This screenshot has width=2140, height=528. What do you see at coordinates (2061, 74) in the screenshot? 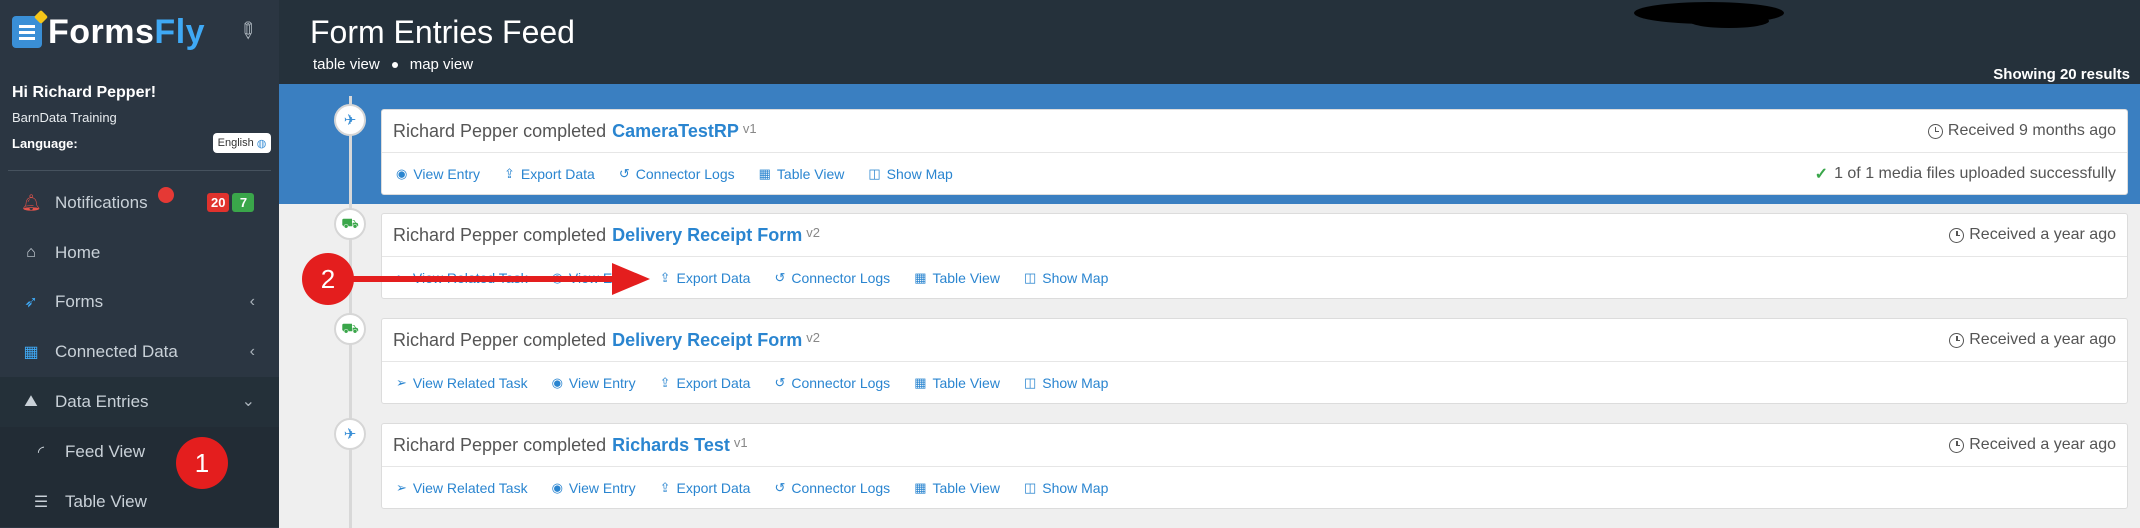
I see `results-count: Showing 20 results` at bounding box center [2061, 74].